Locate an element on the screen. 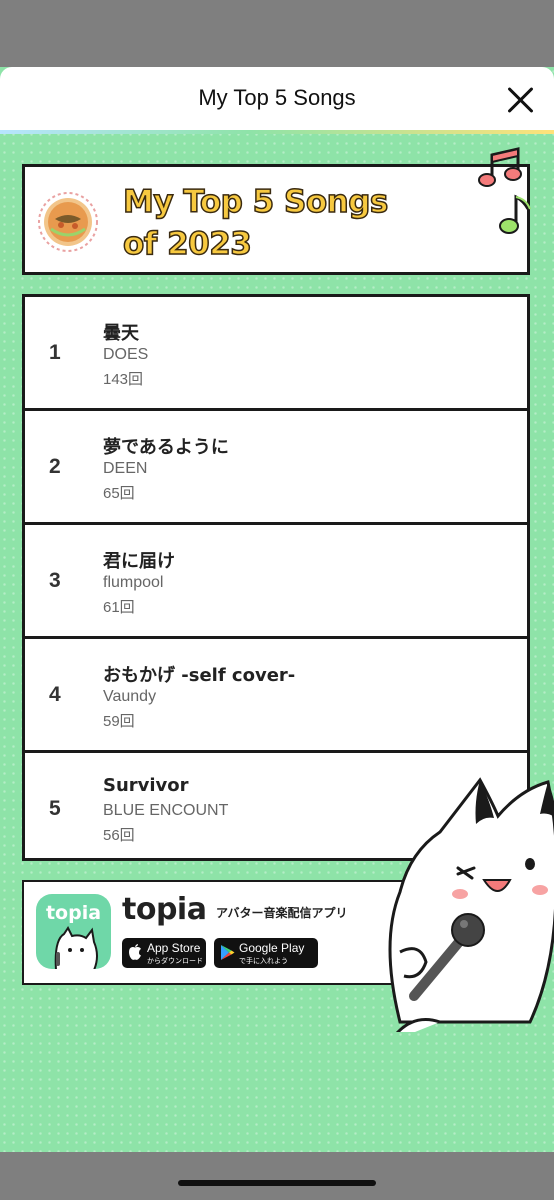  google-play-label: Google Play is located at coordinates (272, 948).